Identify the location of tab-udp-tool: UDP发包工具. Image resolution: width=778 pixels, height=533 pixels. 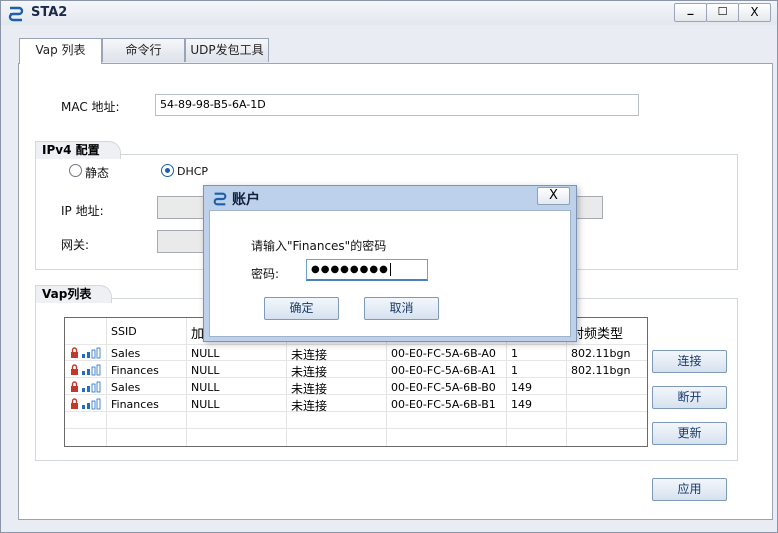
(227, 50).